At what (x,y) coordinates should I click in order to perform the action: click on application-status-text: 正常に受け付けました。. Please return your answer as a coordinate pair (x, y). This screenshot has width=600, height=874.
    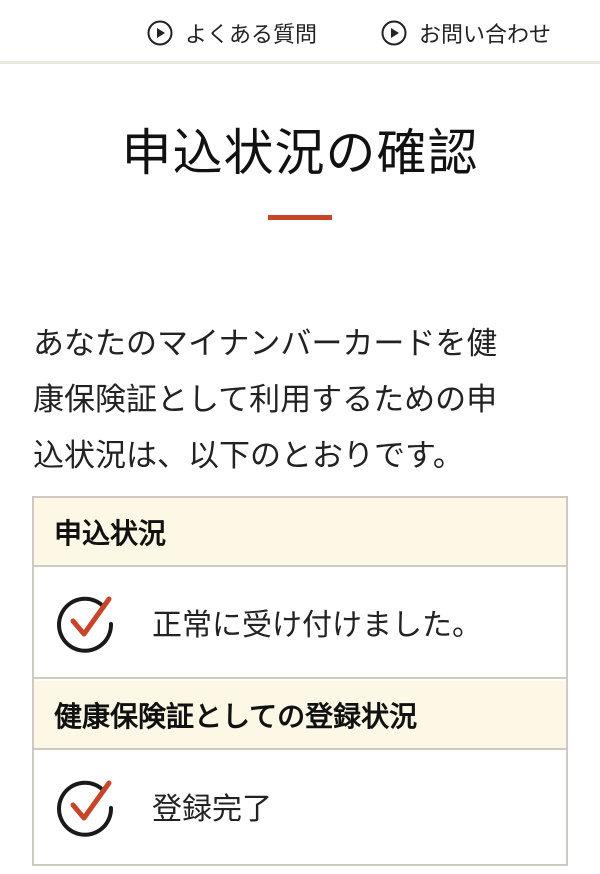
    Looking at the image, I should click on (317, 625).